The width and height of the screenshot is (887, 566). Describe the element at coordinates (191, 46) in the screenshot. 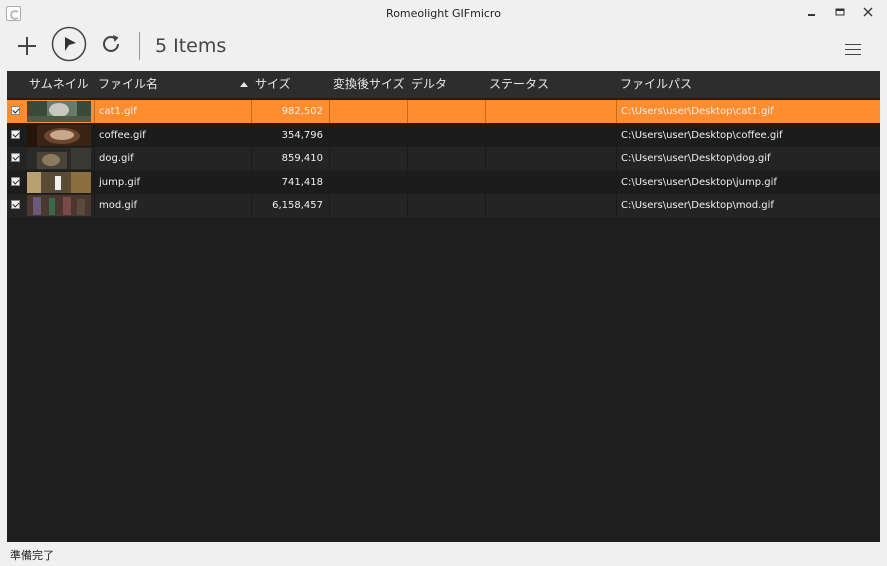

I see `items-count: 5 Items` at that location.